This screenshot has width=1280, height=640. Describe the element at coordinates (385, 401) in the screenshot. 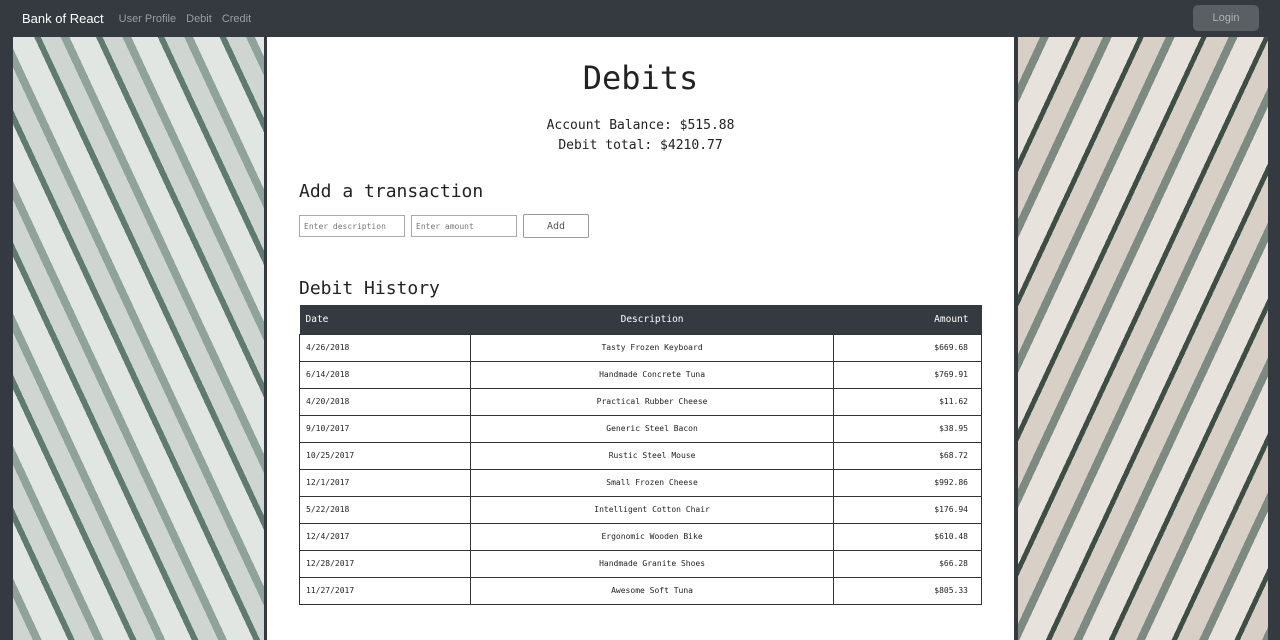

I see `cell-date: 4/20/2018` at that location.